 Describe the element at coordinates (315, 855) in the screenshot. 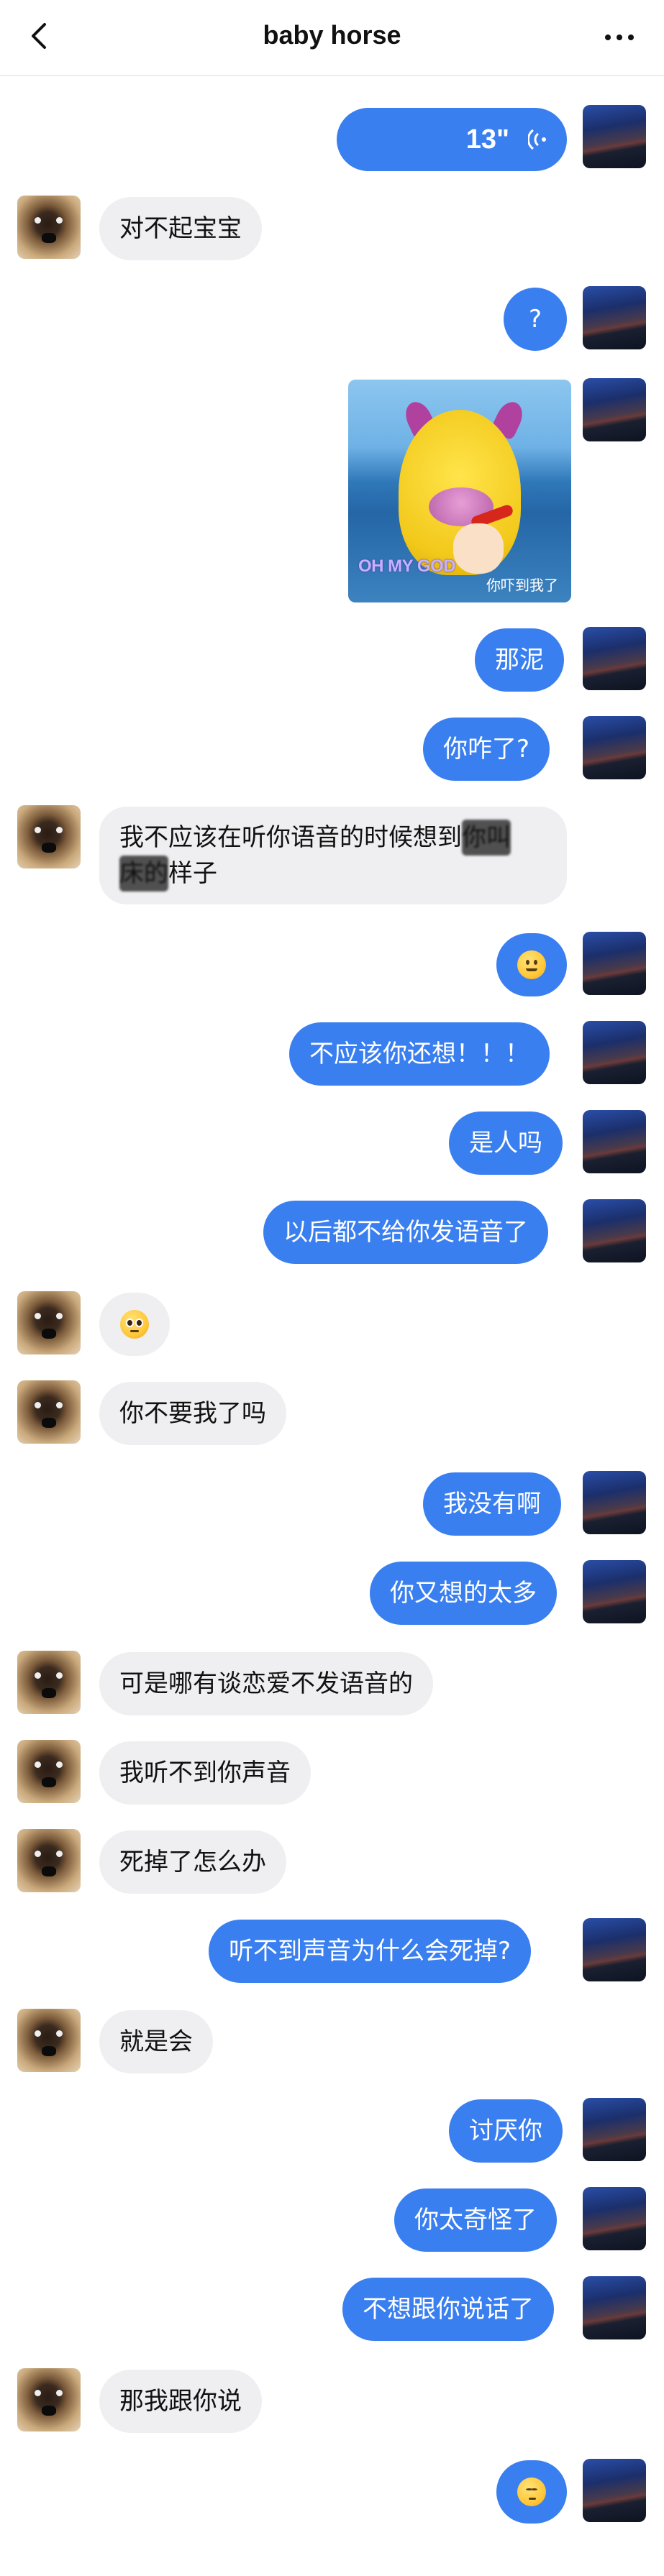

I see `message-text: 我不应该在听你语音的时候想到你叫 床的样子` at that location.